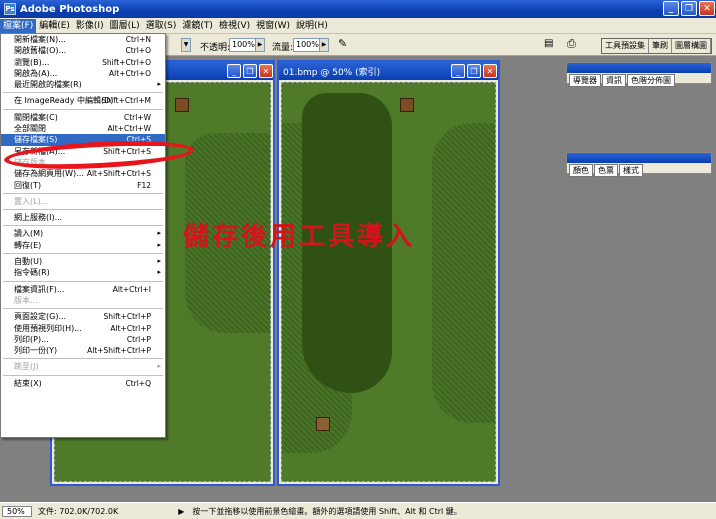  What do you see at coordinates (83, 117) in the screenshot?
I see `file-menu-item: 關閉檔案(C) Ctrl+W` at bounding box center [83, 117].